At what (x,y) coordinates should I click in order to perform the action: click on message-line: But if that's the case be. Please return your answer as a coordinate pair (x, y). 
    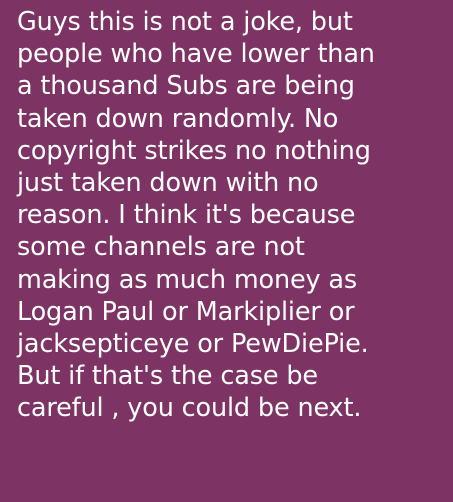
    Looking at the image, I should click on (167, 376).